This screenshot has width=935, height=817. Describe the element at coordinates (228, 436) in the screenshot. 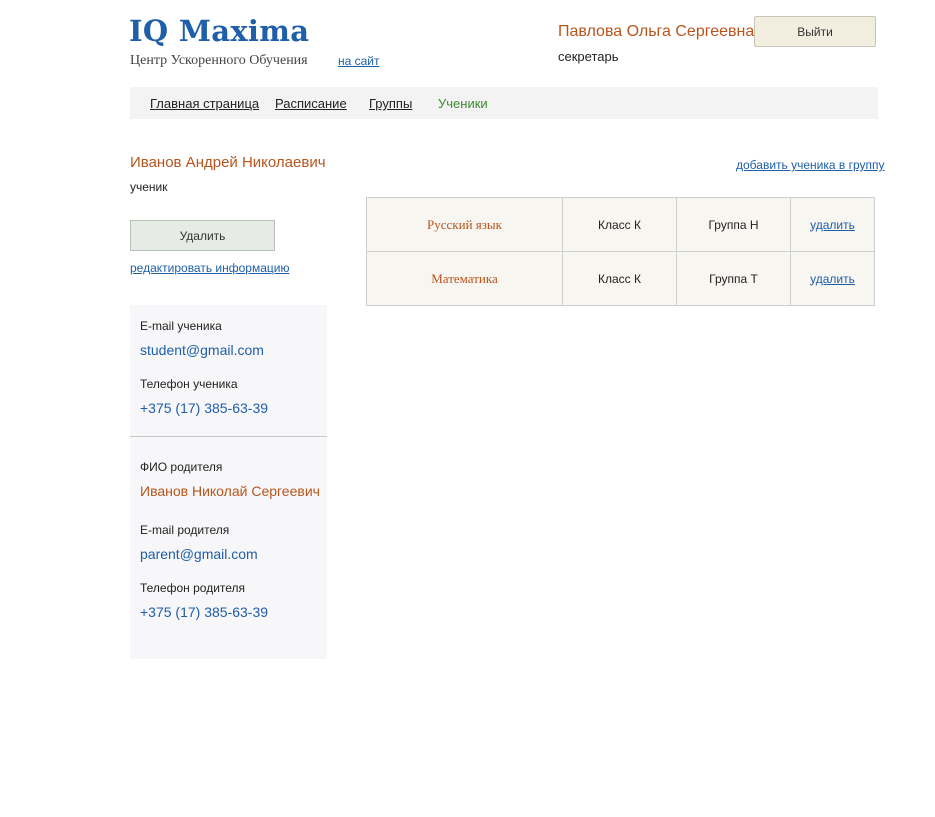

I see `info-divider` at that location.